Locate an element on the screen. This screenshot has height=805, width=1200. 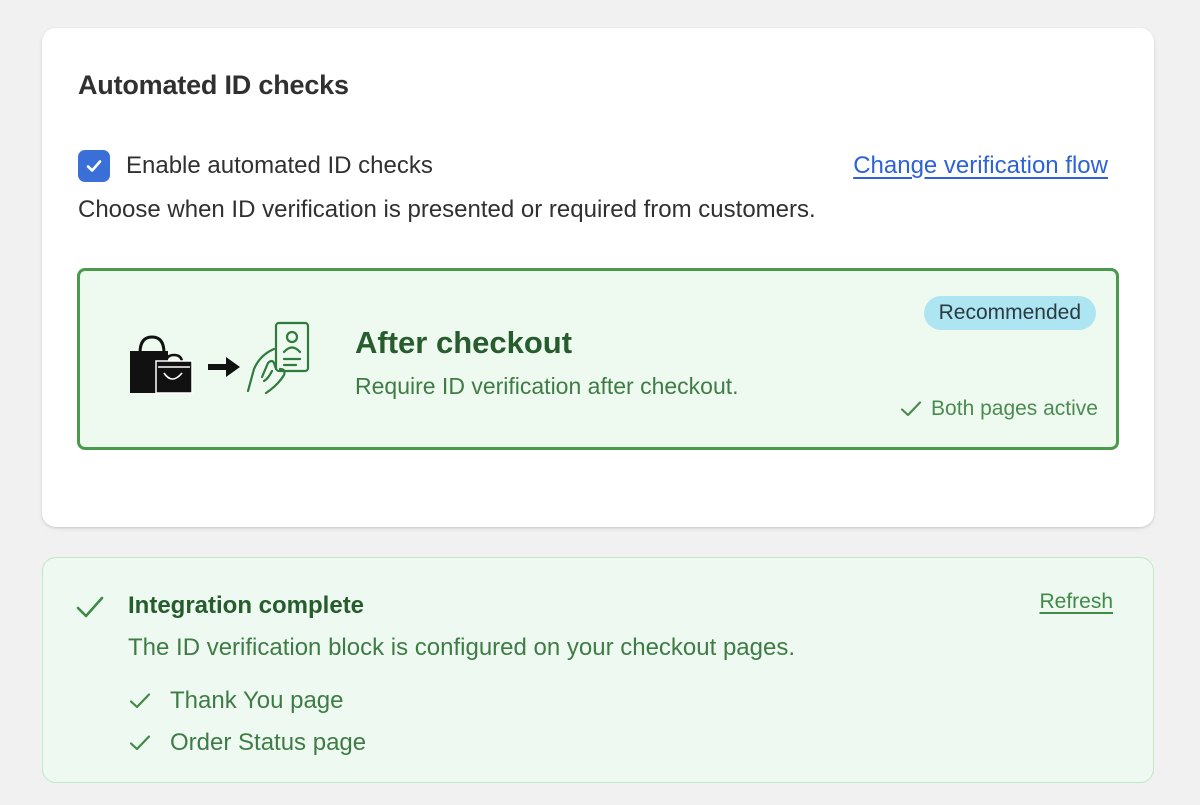
list-item: Order Status page is located at coordinates (247, 743).